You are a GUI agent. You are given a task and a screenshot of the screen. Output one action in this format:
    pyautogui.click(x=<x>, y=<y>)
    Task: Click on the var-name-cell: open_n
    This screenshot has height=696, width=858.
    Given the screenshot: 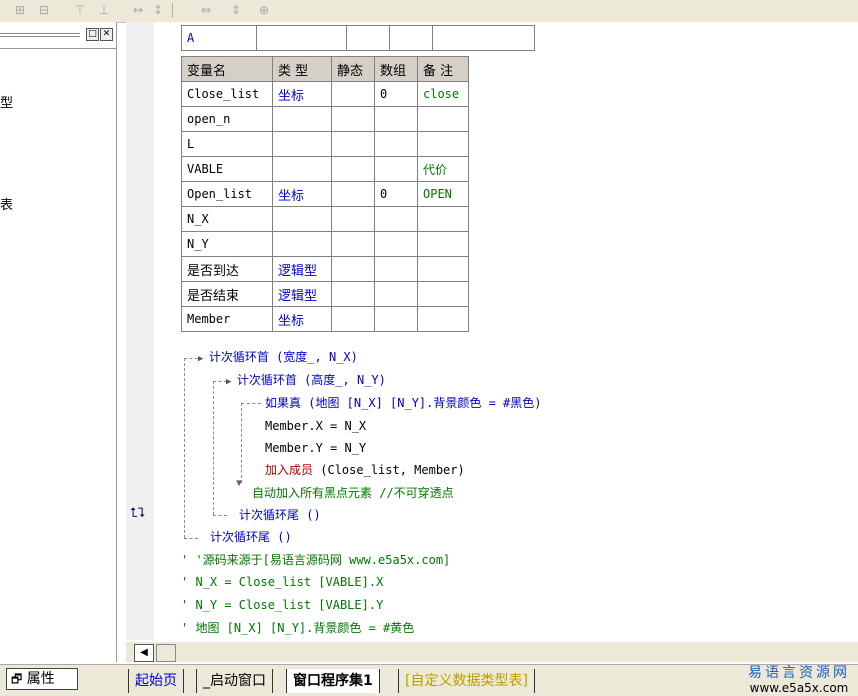 What is the action you would take?
    pyautogui.click(x=227, y=119)
    